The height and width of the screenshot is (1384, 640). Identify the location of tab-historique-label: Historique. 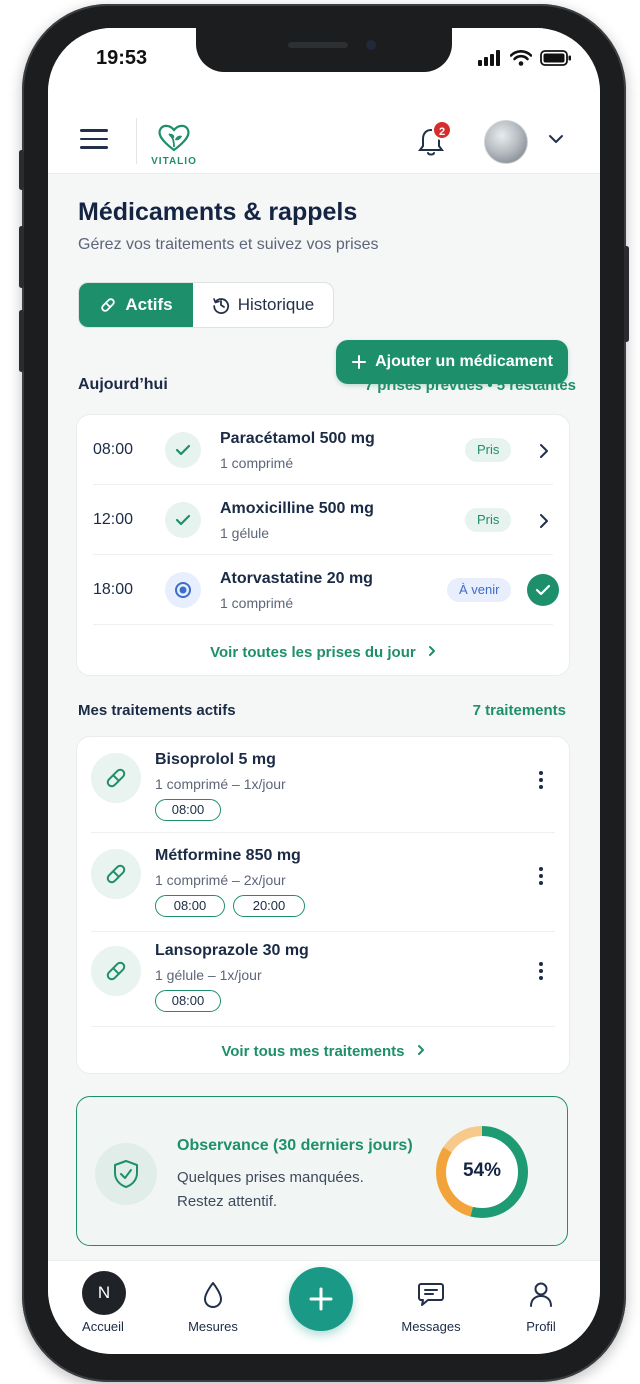
(276, 304).